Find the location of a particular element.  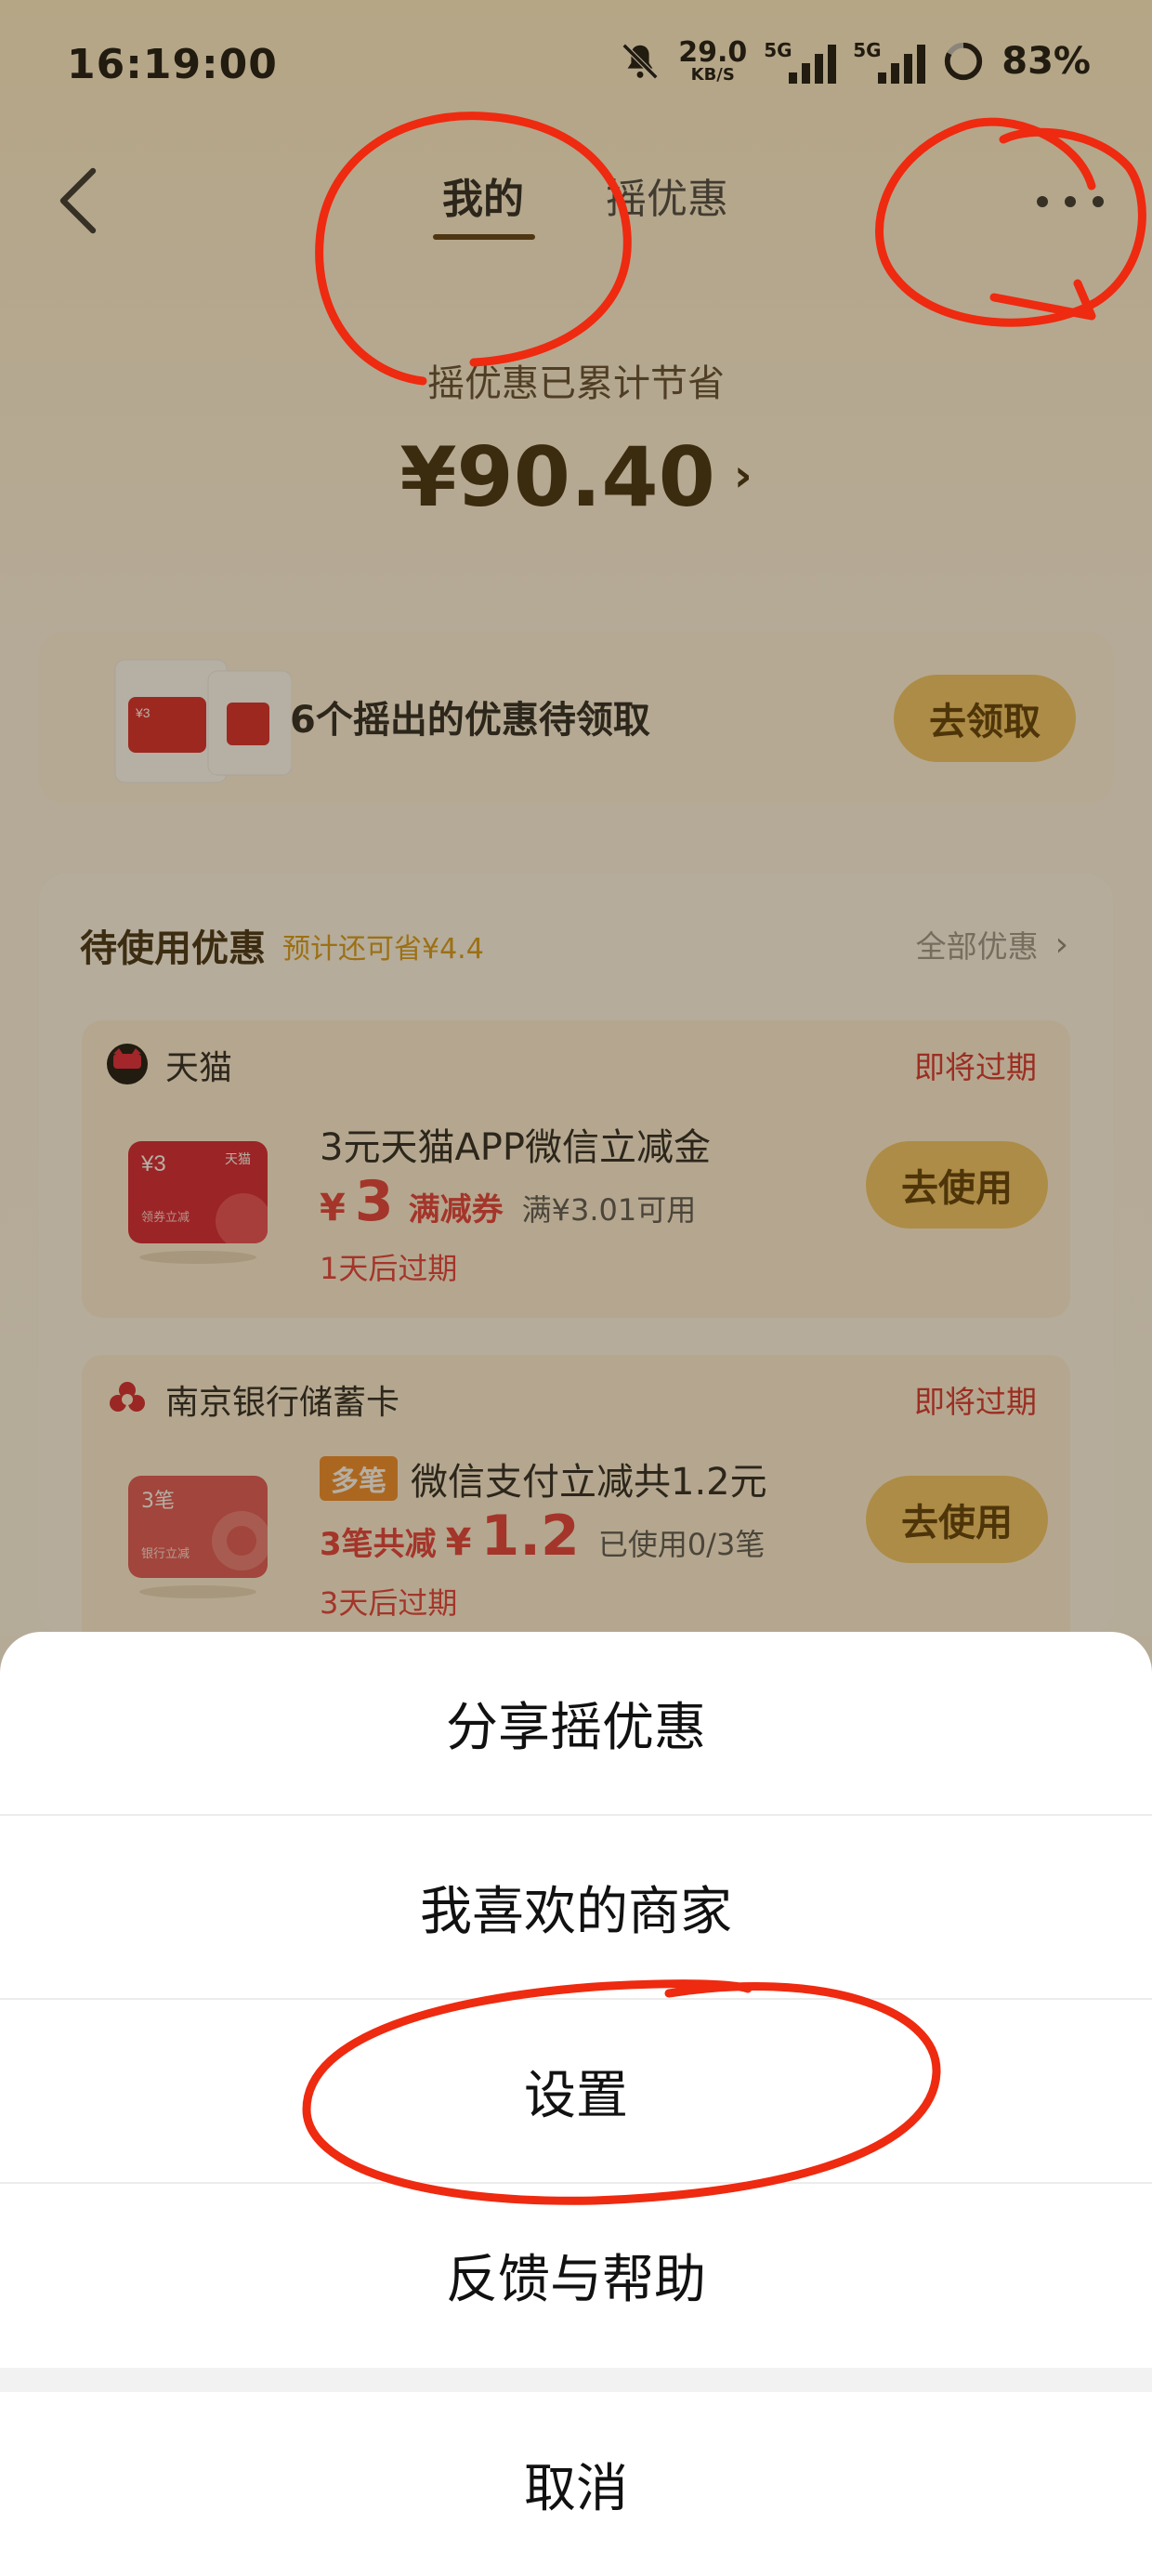

feedback-help-option: 反馈与帮助 is located at coordinates (576, 2275).